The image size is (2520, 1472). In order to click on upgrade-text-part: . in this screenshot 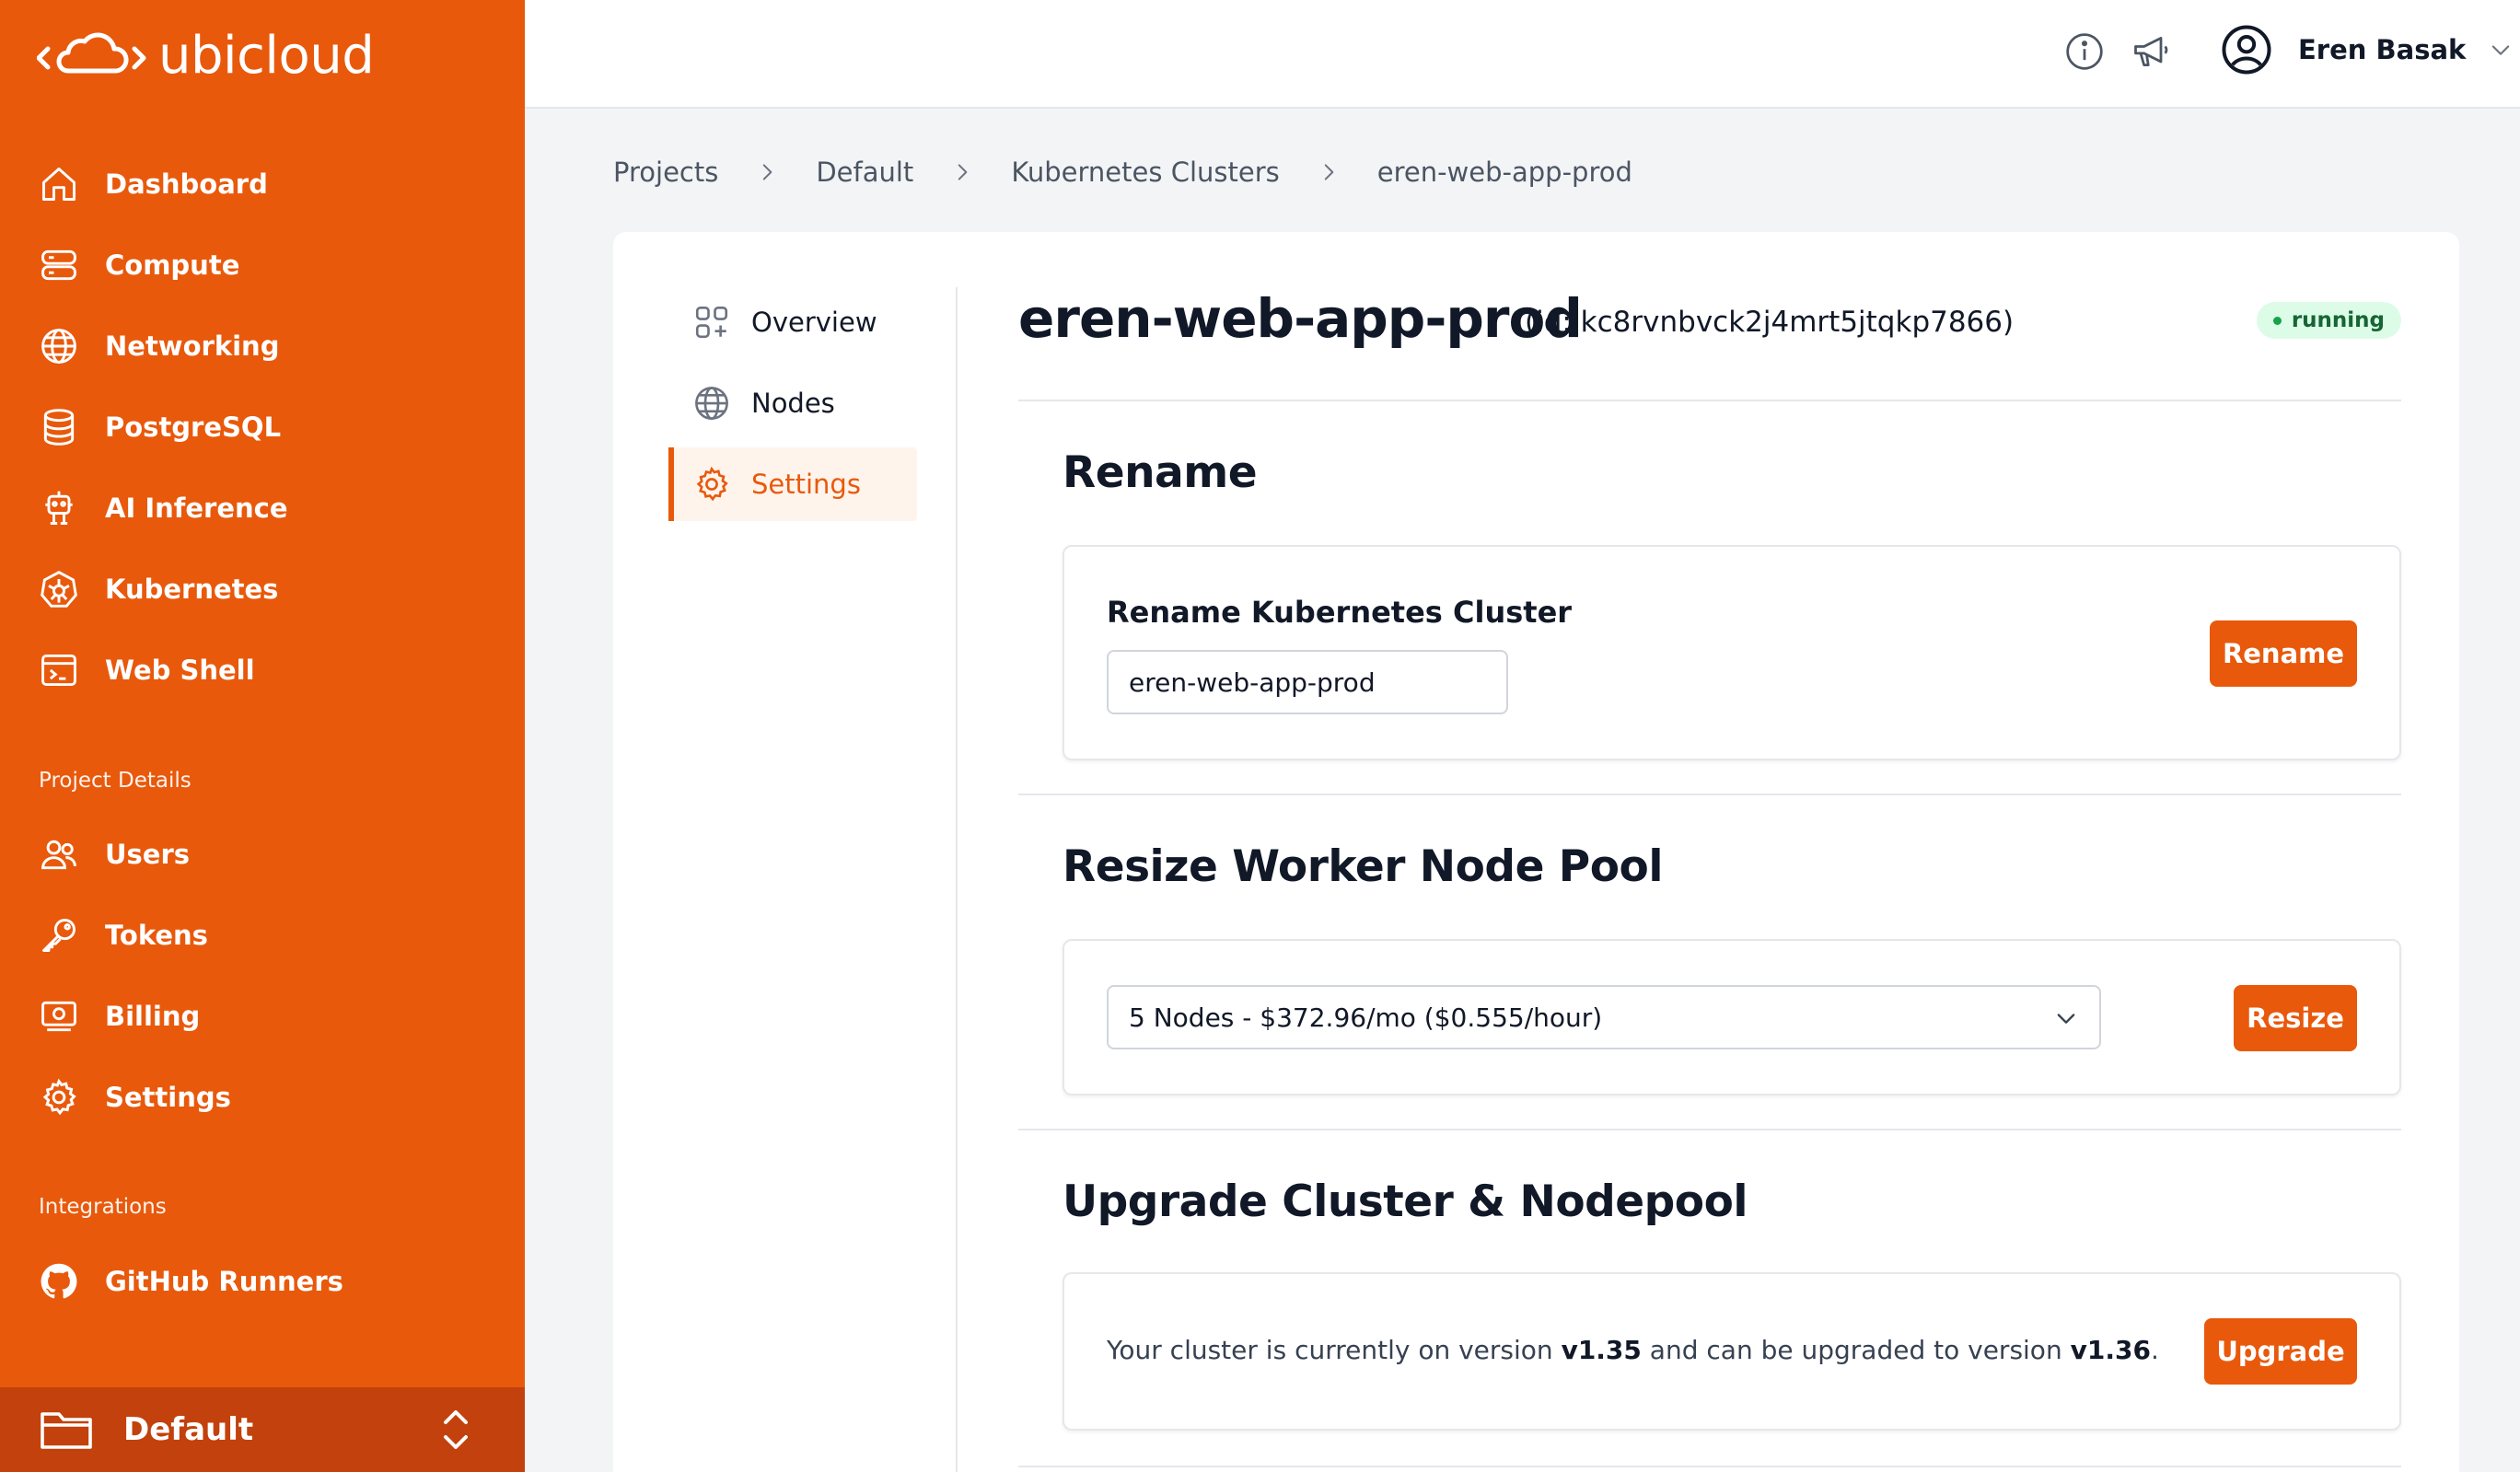, I will do `click(2154, 1350)`.